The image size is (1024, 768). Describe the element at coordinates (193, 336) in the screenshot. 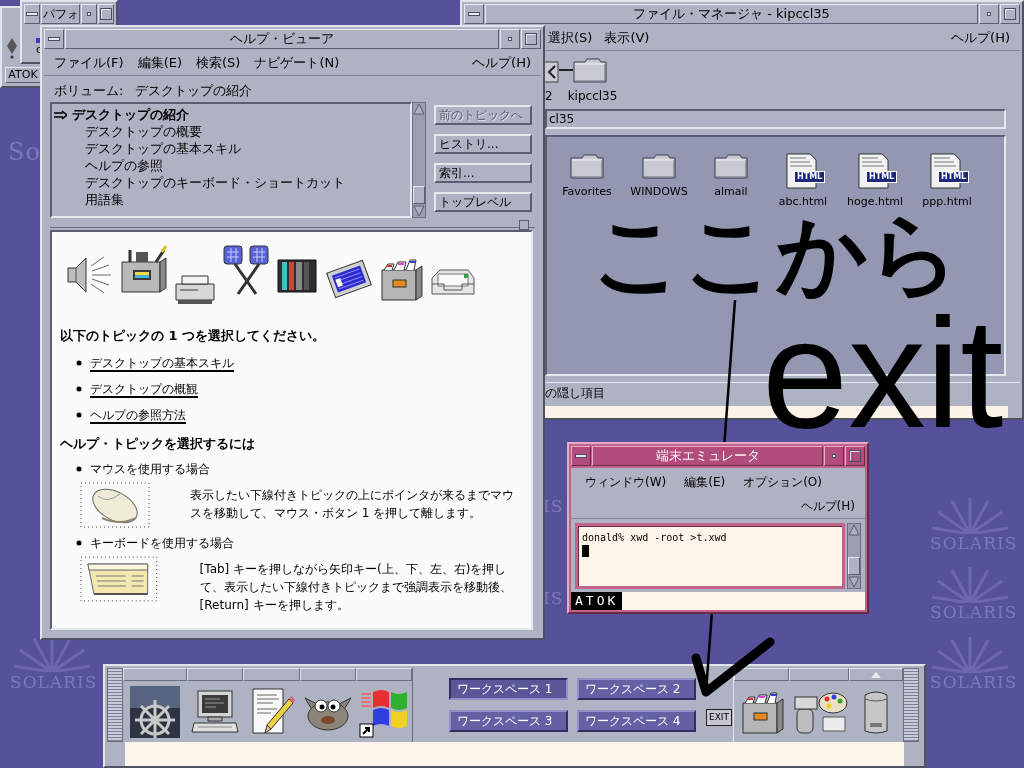

I see `heading-text: 以下のトピックの 1 つを選択してください。` at that location.